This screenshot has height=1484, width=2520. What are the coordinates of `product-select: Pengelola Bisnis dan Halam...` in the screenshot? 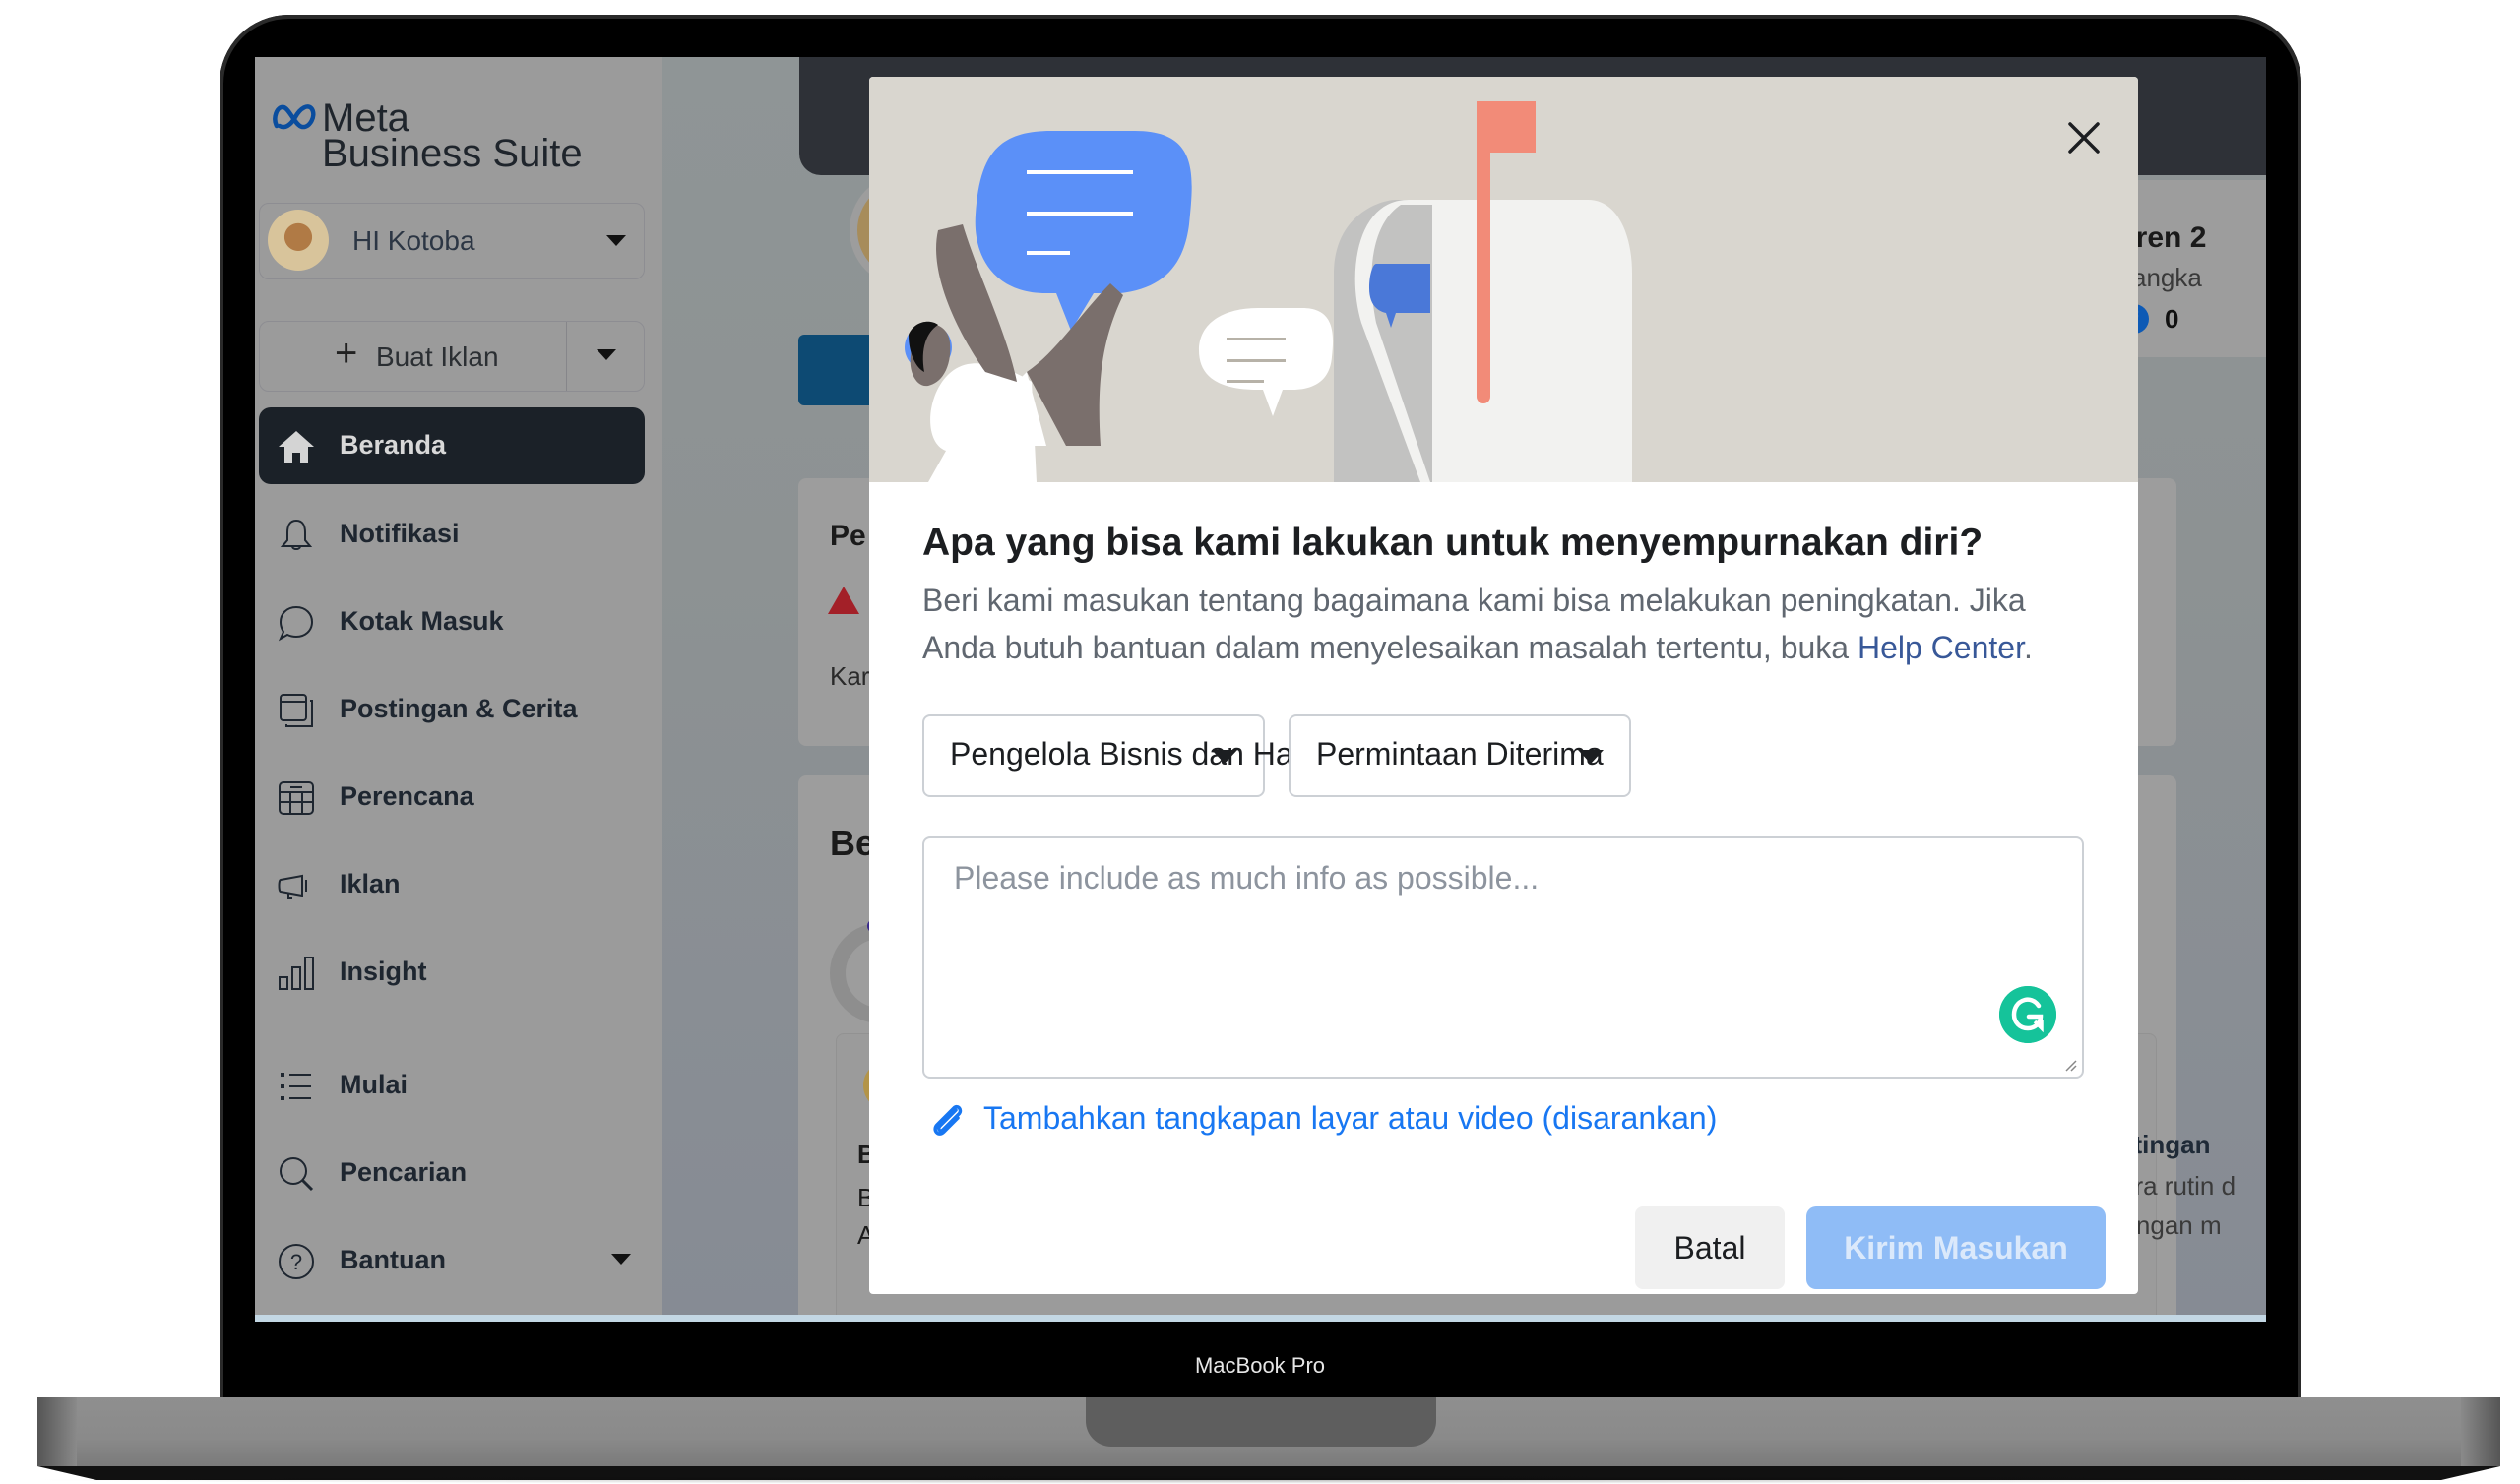 It's located at (1146, 755).